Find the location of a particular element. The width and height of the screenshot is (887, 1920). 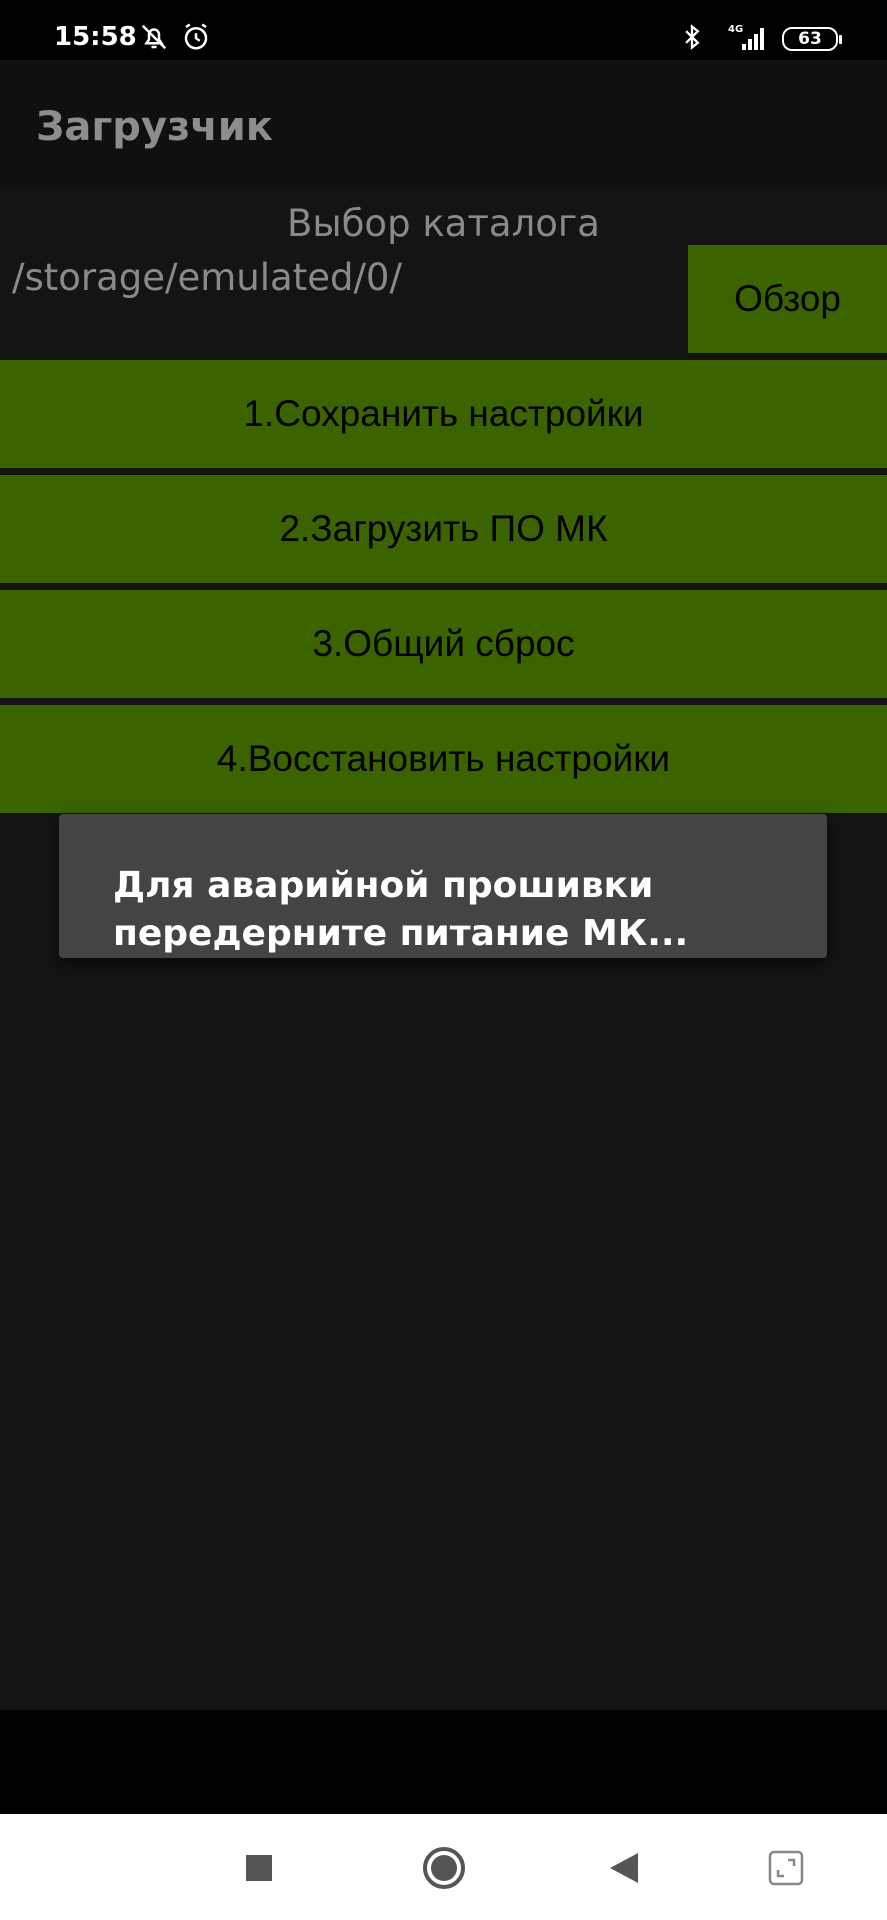

back-icon is located at coordinates (624, 1868).